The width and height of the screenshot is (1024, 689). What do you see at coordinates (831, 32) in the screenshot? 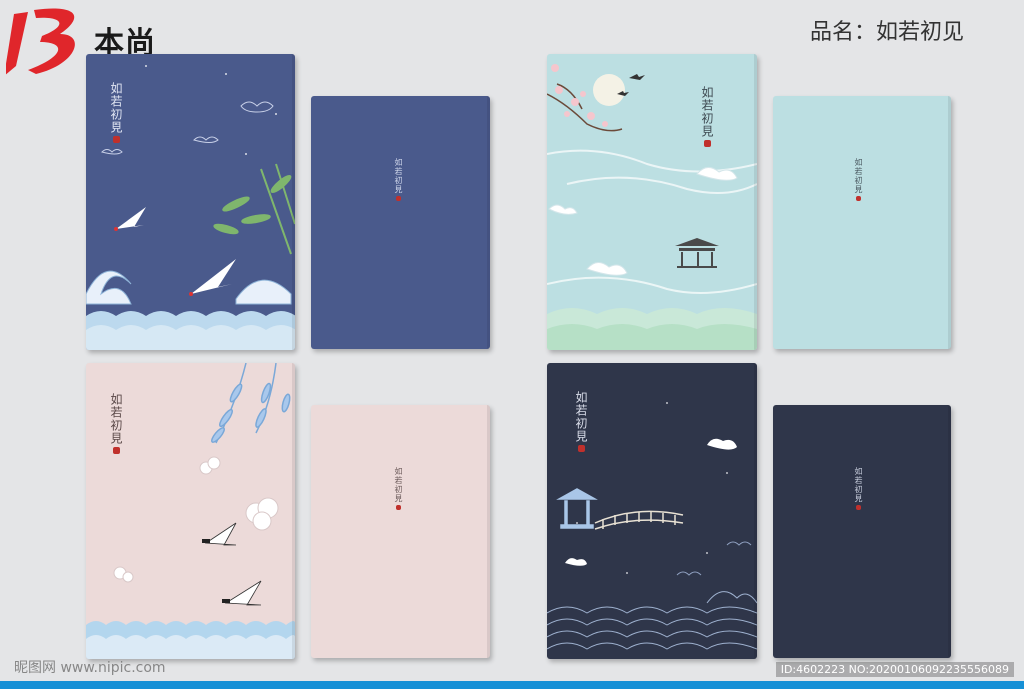
I see `product-label: 品名` at bounding box center [831, 32].